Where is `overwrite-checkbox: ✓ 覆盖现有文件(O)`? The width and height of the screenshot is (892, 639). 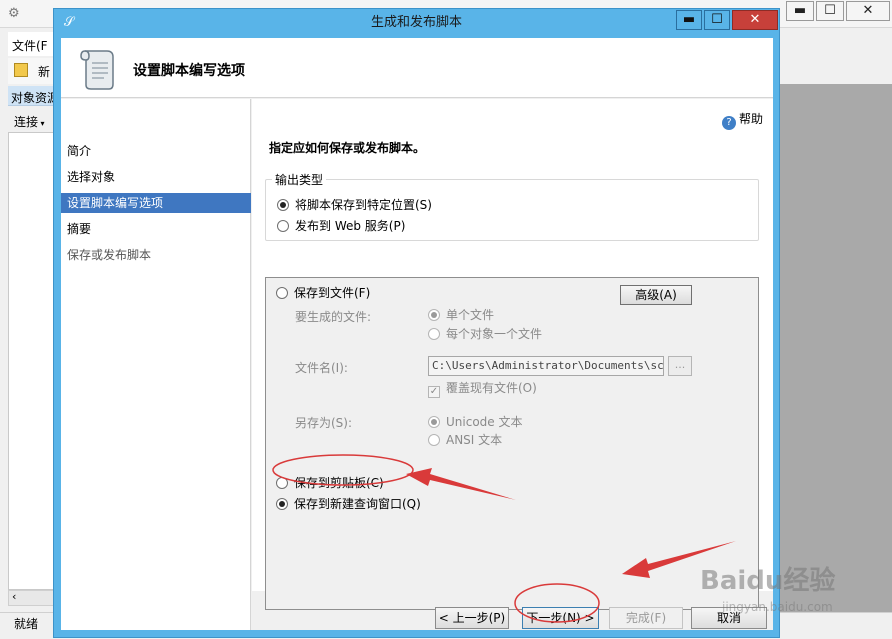
overwrite-checkbox: ✓ 覆盖现有文件(O) is located at coordinates (482, 389).